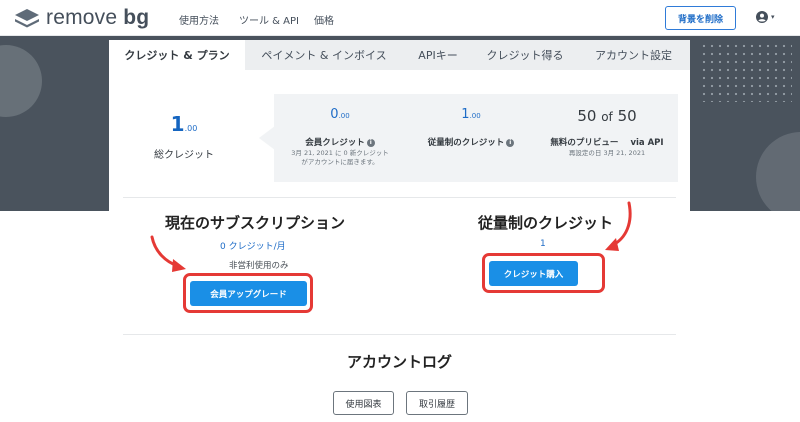  What do you see at coordinates (471, 114) in the screenshot?
I see `payg-credits-value: 1.00` at bounding box center [471, 114].